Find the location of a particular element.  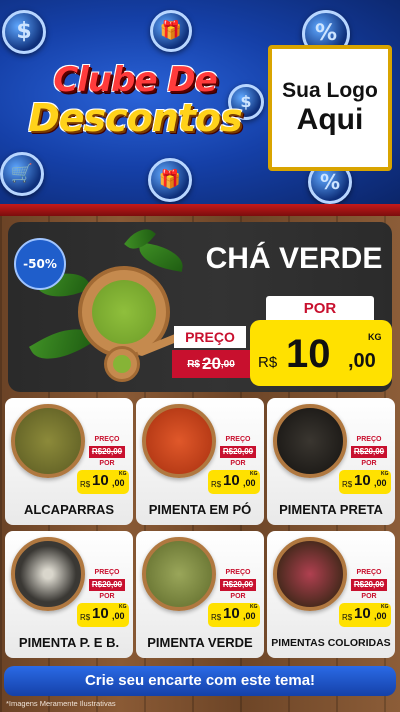

club-title: Clube De Descontos is located at coordinates (135, 100).